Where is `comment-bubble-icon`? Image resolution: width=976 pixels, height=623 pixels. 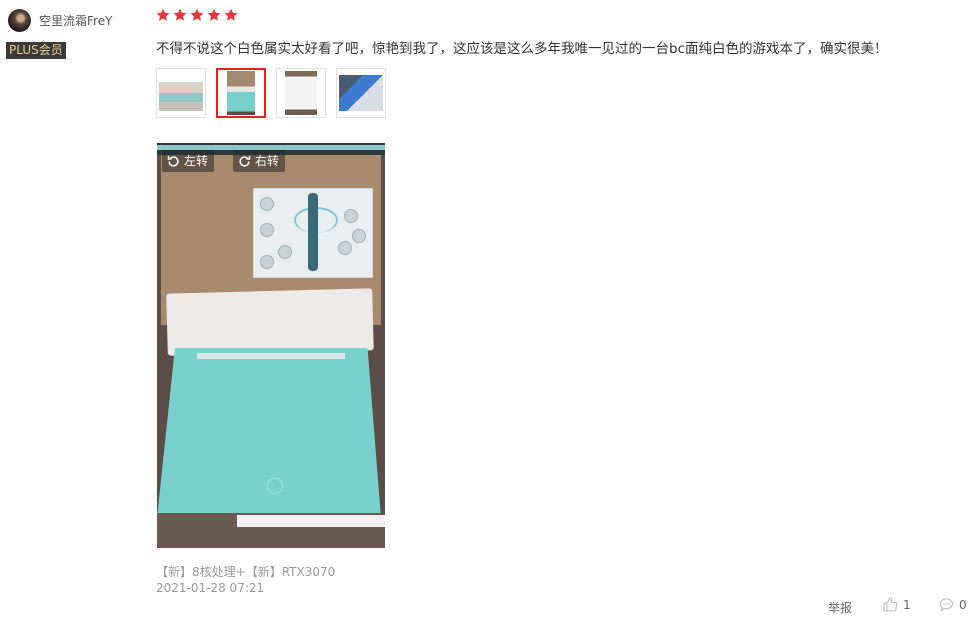 comment-bubble-icon is located at coordinates (946, 605).